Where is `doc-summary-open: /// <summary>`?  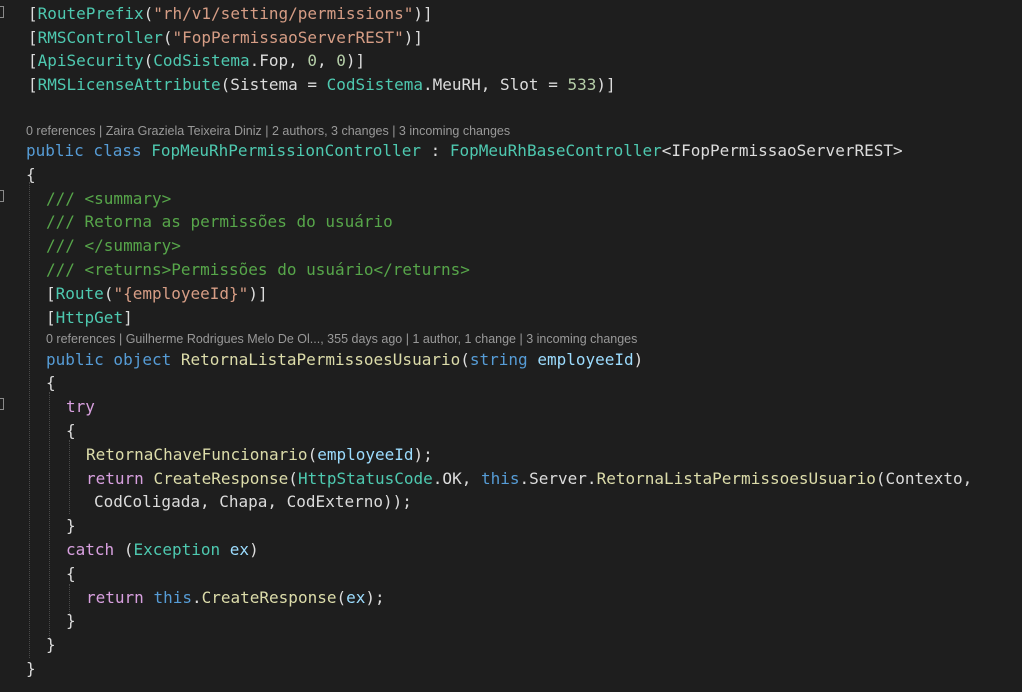 doc-summary-open: /// <summary> is located at coordinates (109, 198).